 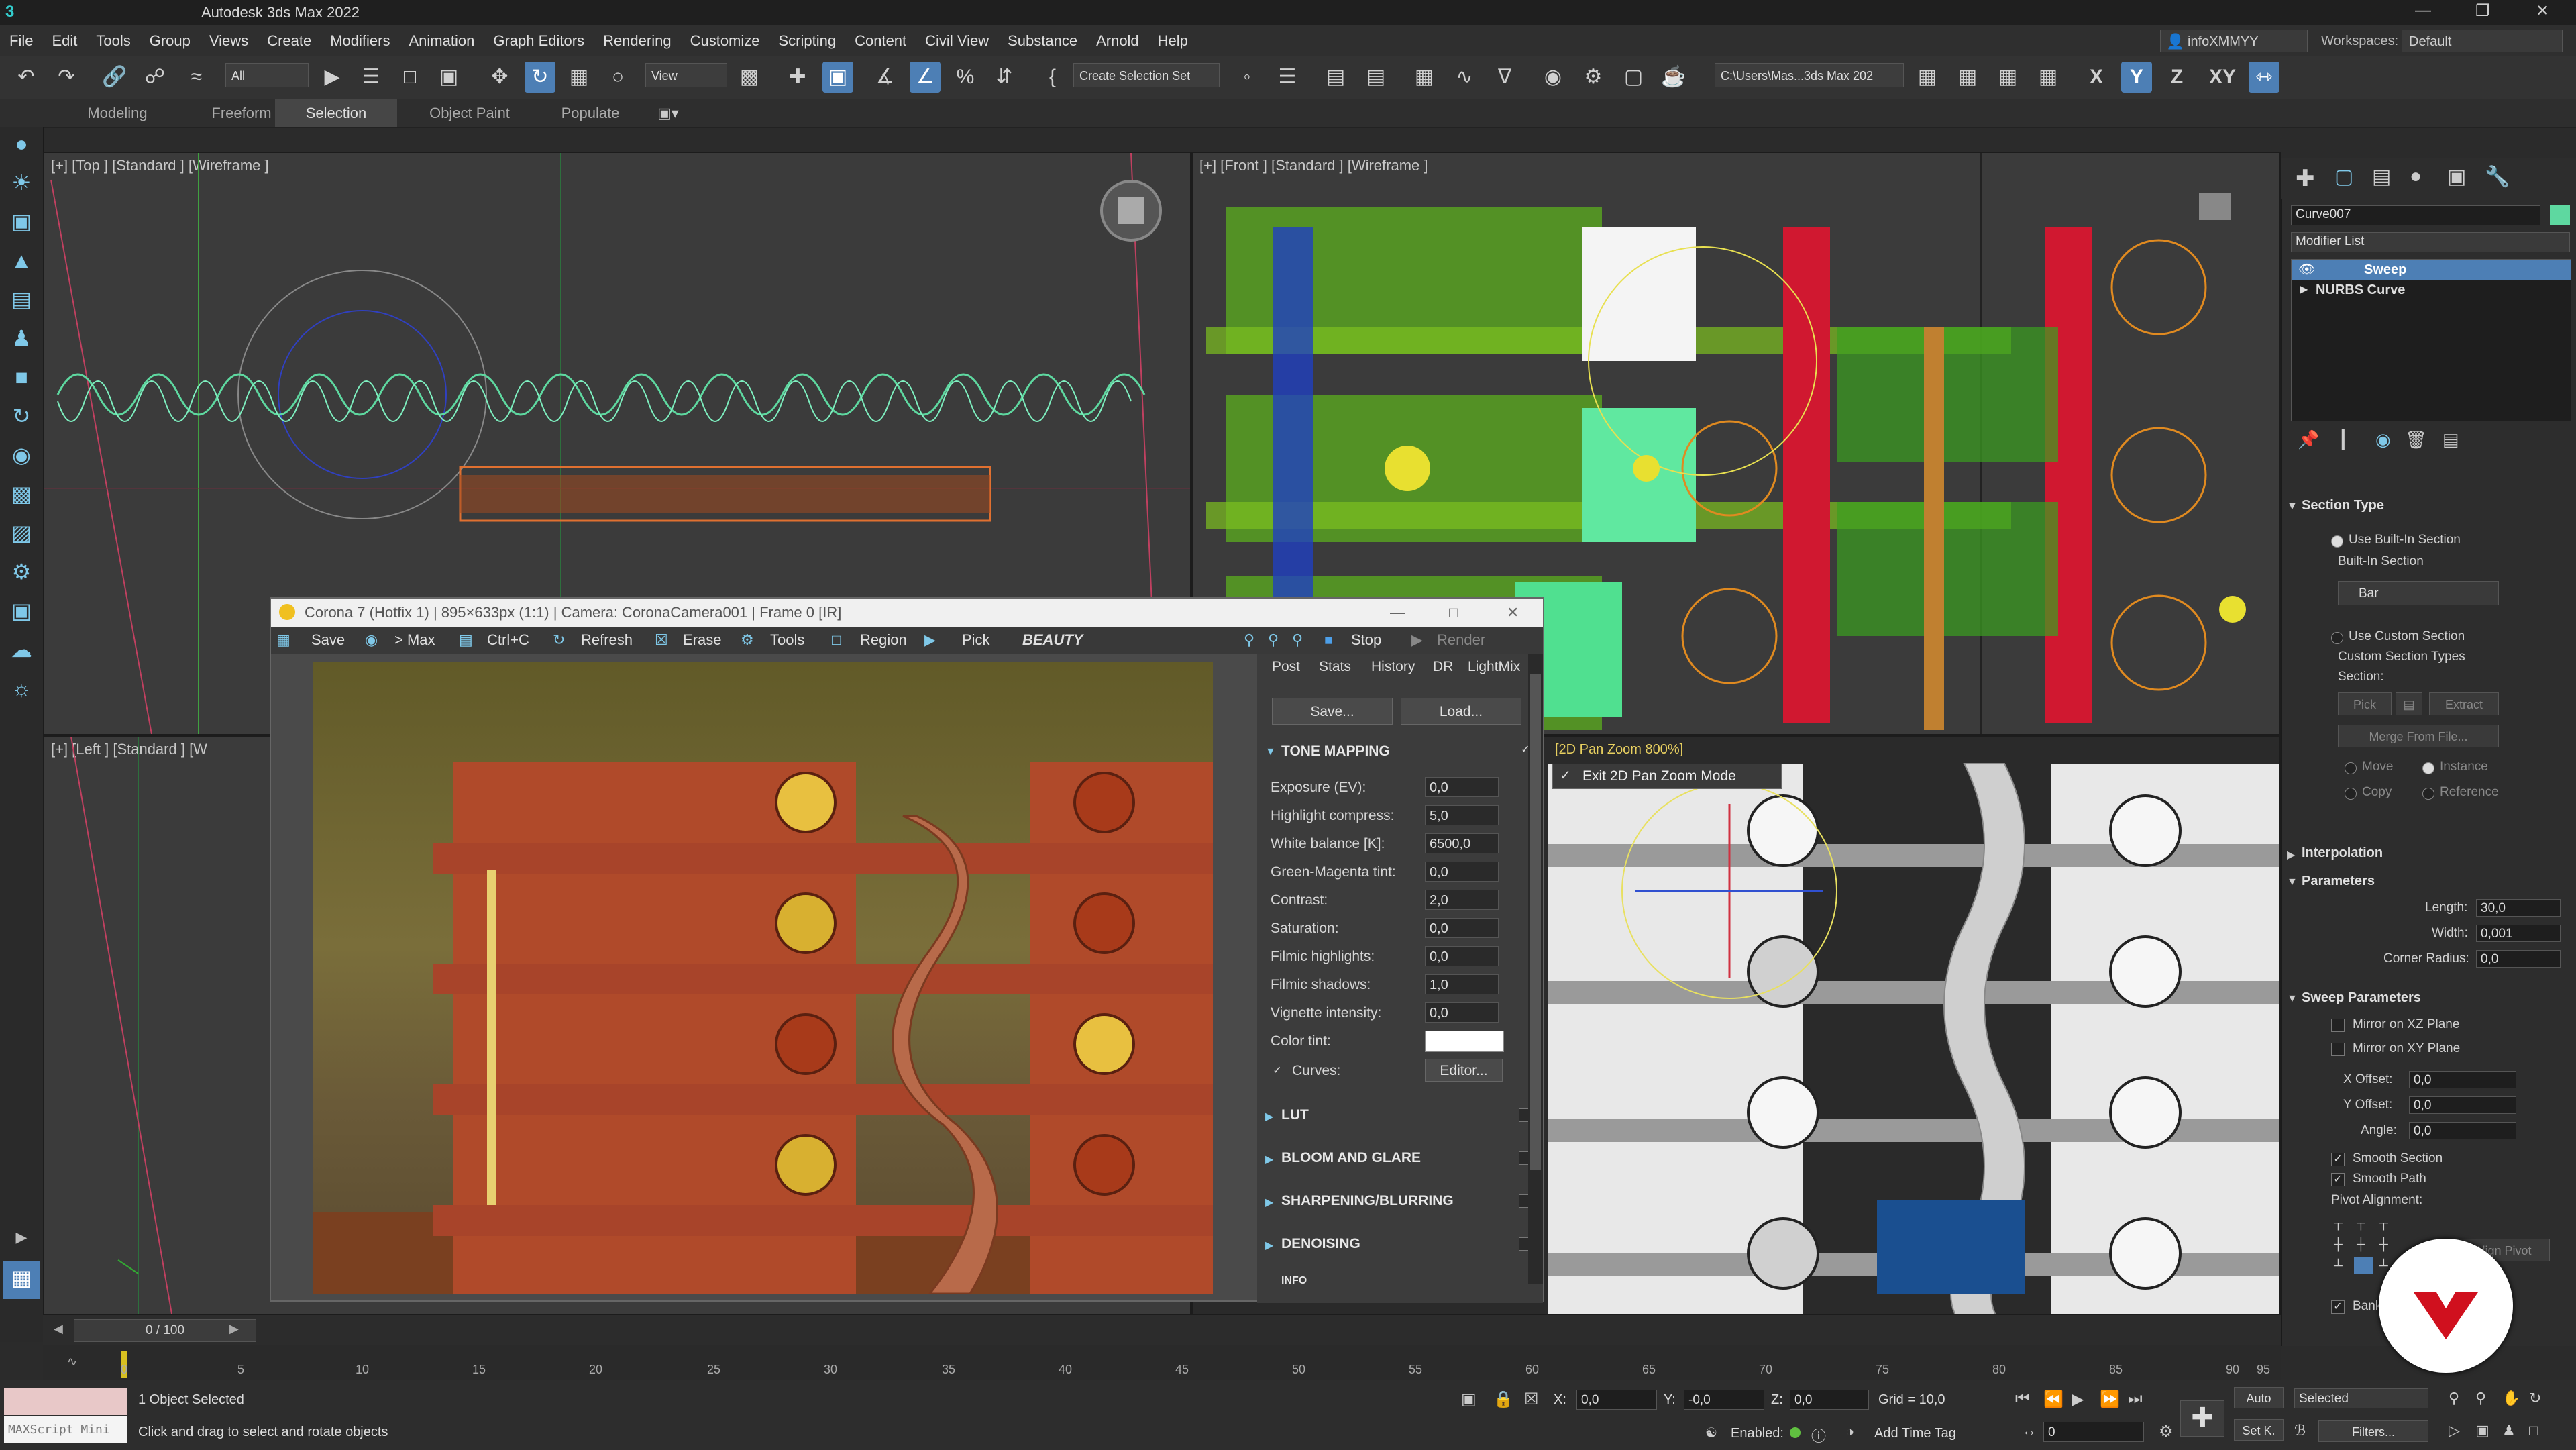 I want to click on edit-named-selection-icon: {, so click(x=1052, y=77).